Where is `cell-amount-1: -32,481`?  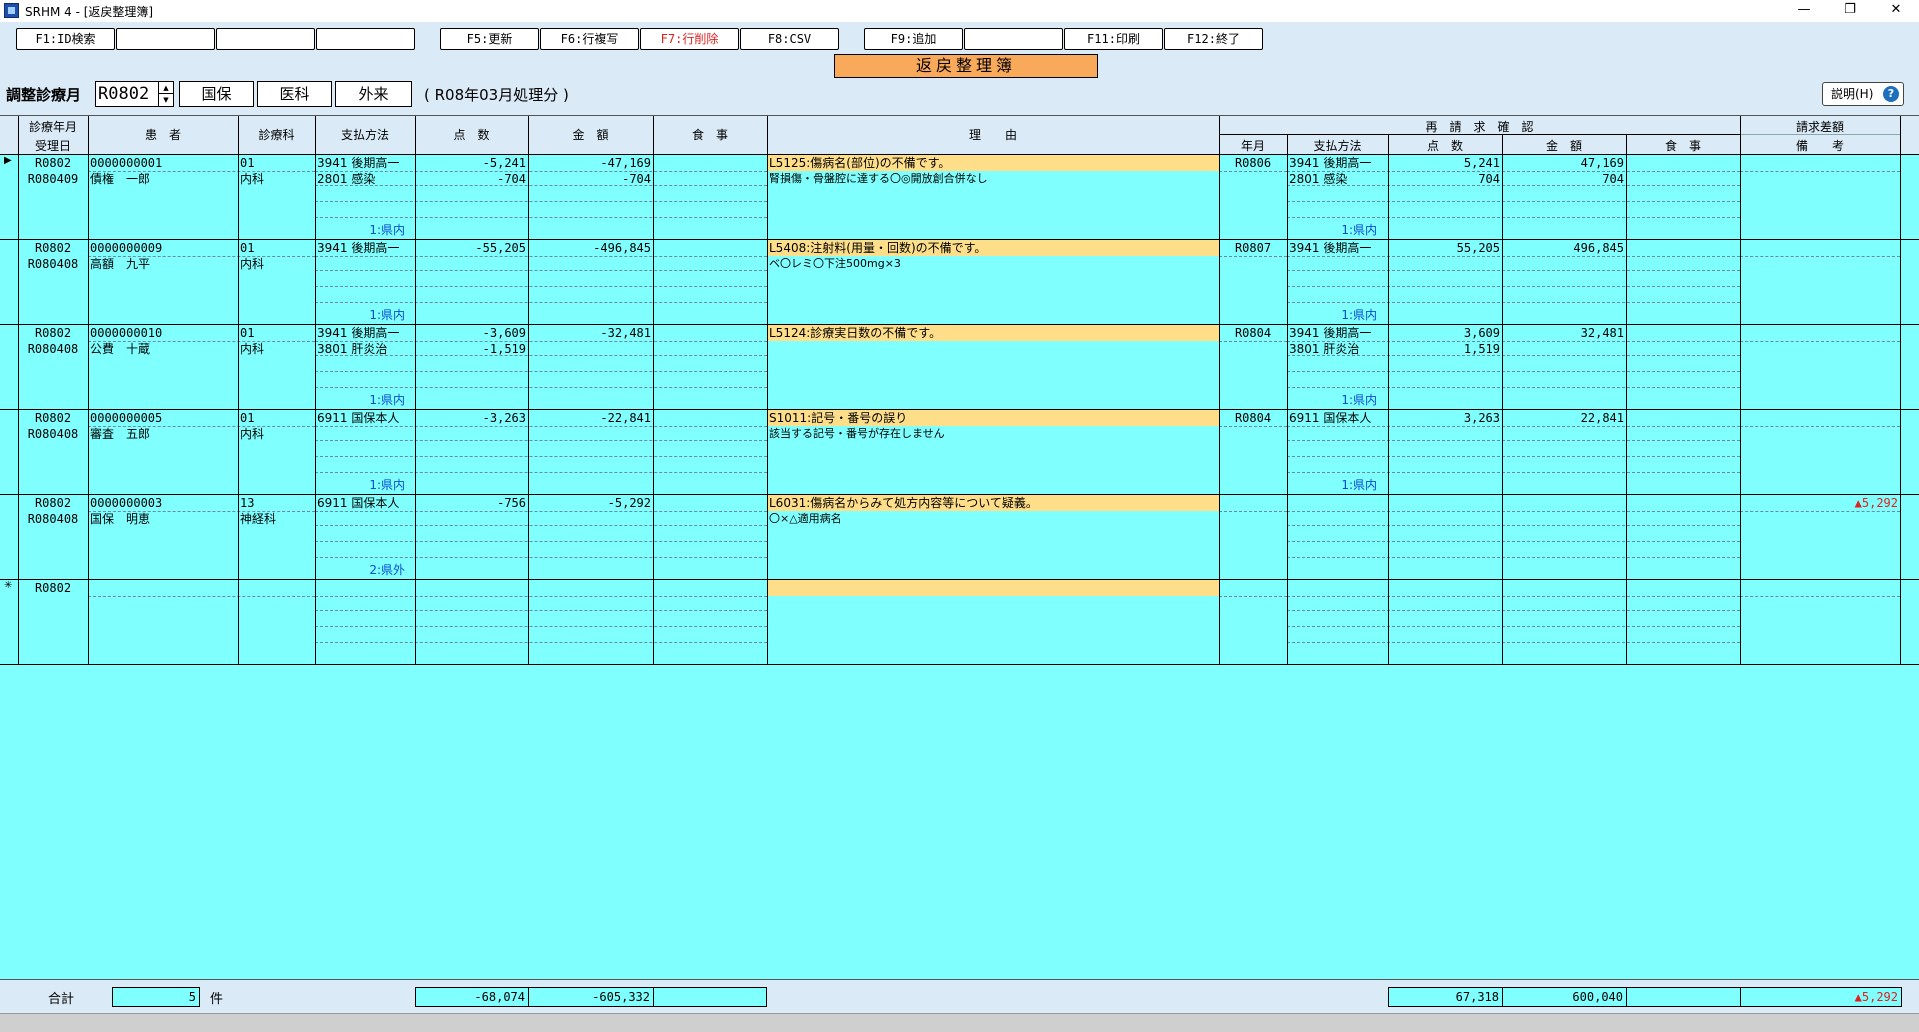 cell-amount-1: -32,481 is located at coordinates (589, 333).